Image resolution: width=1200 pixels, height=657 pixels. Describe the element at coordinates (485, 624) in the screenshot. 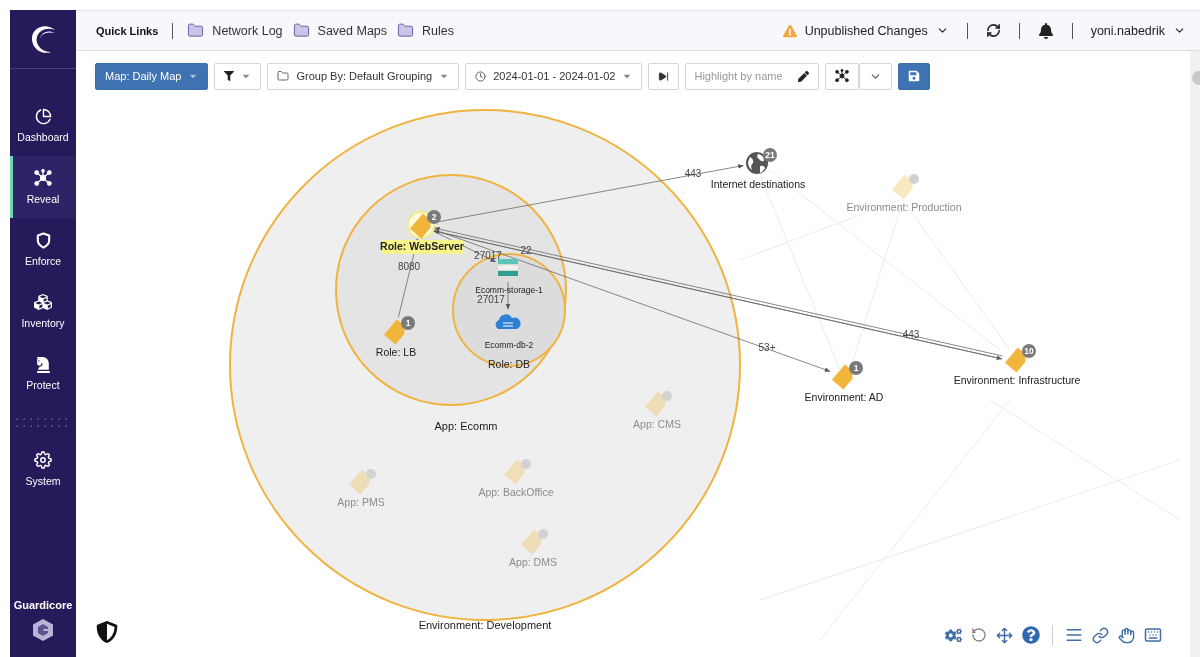

I see `group-label: Environment: Development` at that location.